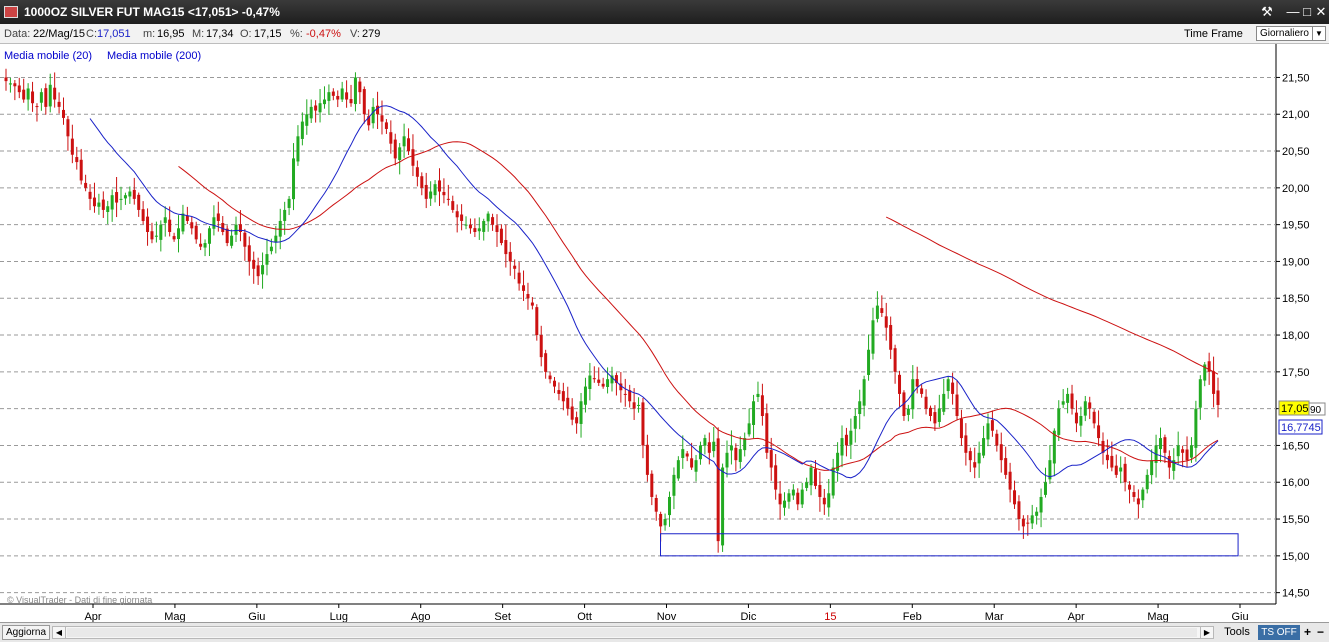 The width and height of the screenshot is (1329, 642). What do you see at coordinates (421, 616) in the screenshot?
I see `x-tick-label: Ago` at bounding box center [421, 616].